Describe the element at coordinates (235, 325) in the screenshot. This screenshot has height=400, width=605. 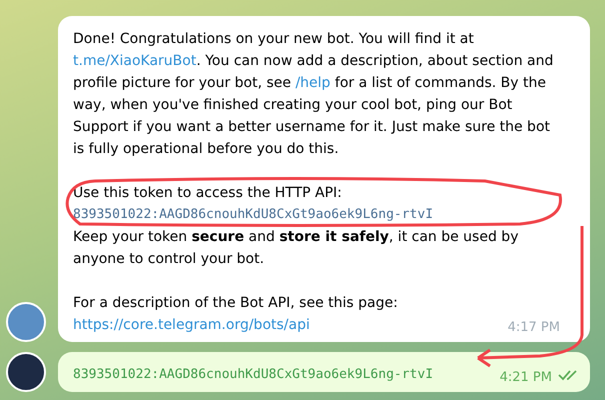
I see `link: https://core.telegram.org/bots/api` at that location.